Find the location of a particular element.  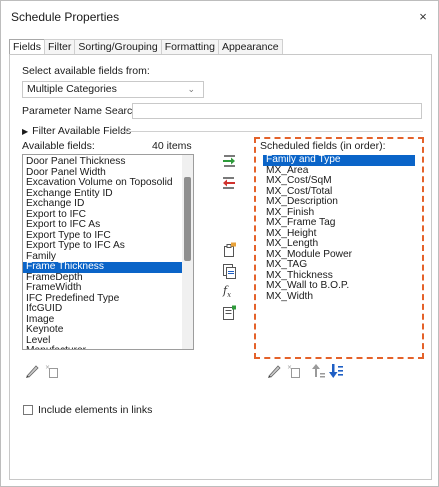

close-button: × is located at coordinates (423, 17).